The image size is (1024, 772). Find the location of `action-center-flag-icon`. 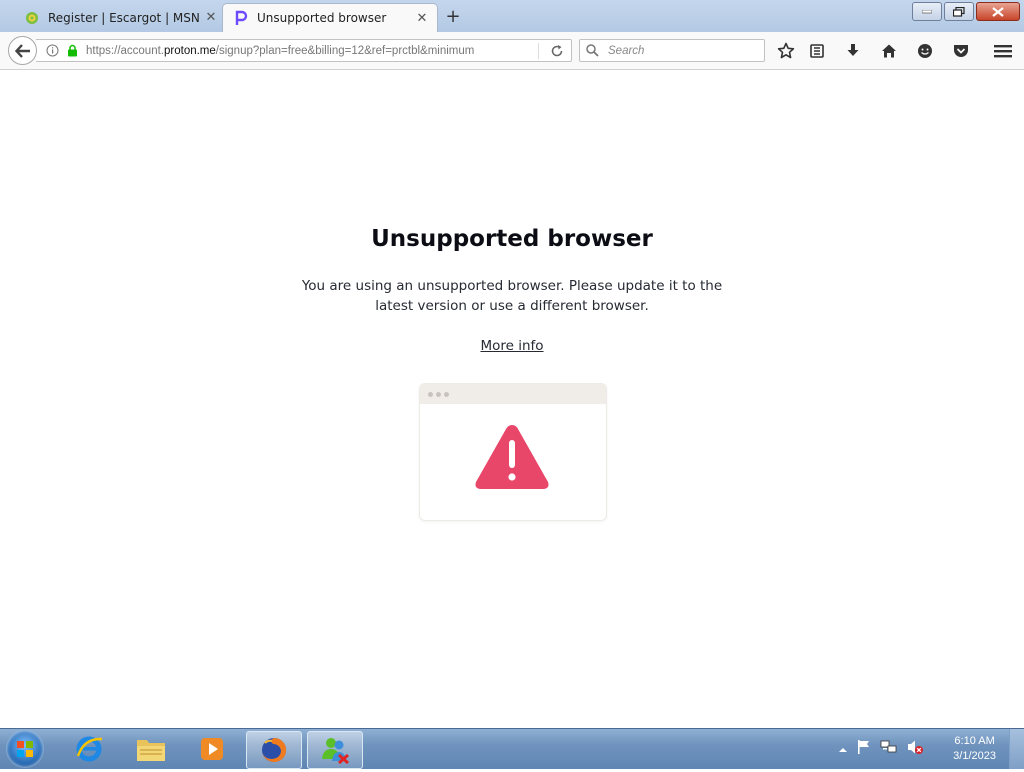

action-center-flag-icon is located at coordinates (864, 749).